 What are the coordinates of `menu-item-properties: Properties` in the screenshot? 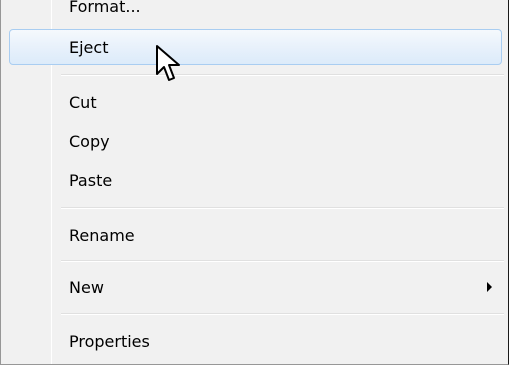 It's located at (254, 341).